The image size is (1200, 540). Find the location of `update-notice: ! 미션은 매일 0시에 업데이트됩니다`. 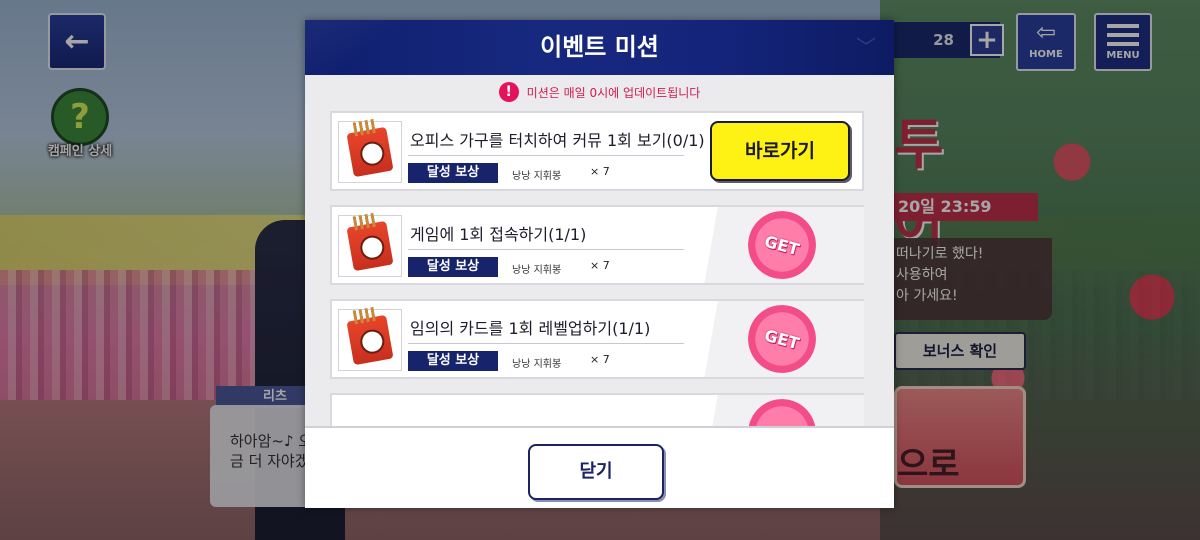

update-notice: ! 미션은 매일 0시에 업데이트됩니다 is located at coordinates (599, 92).